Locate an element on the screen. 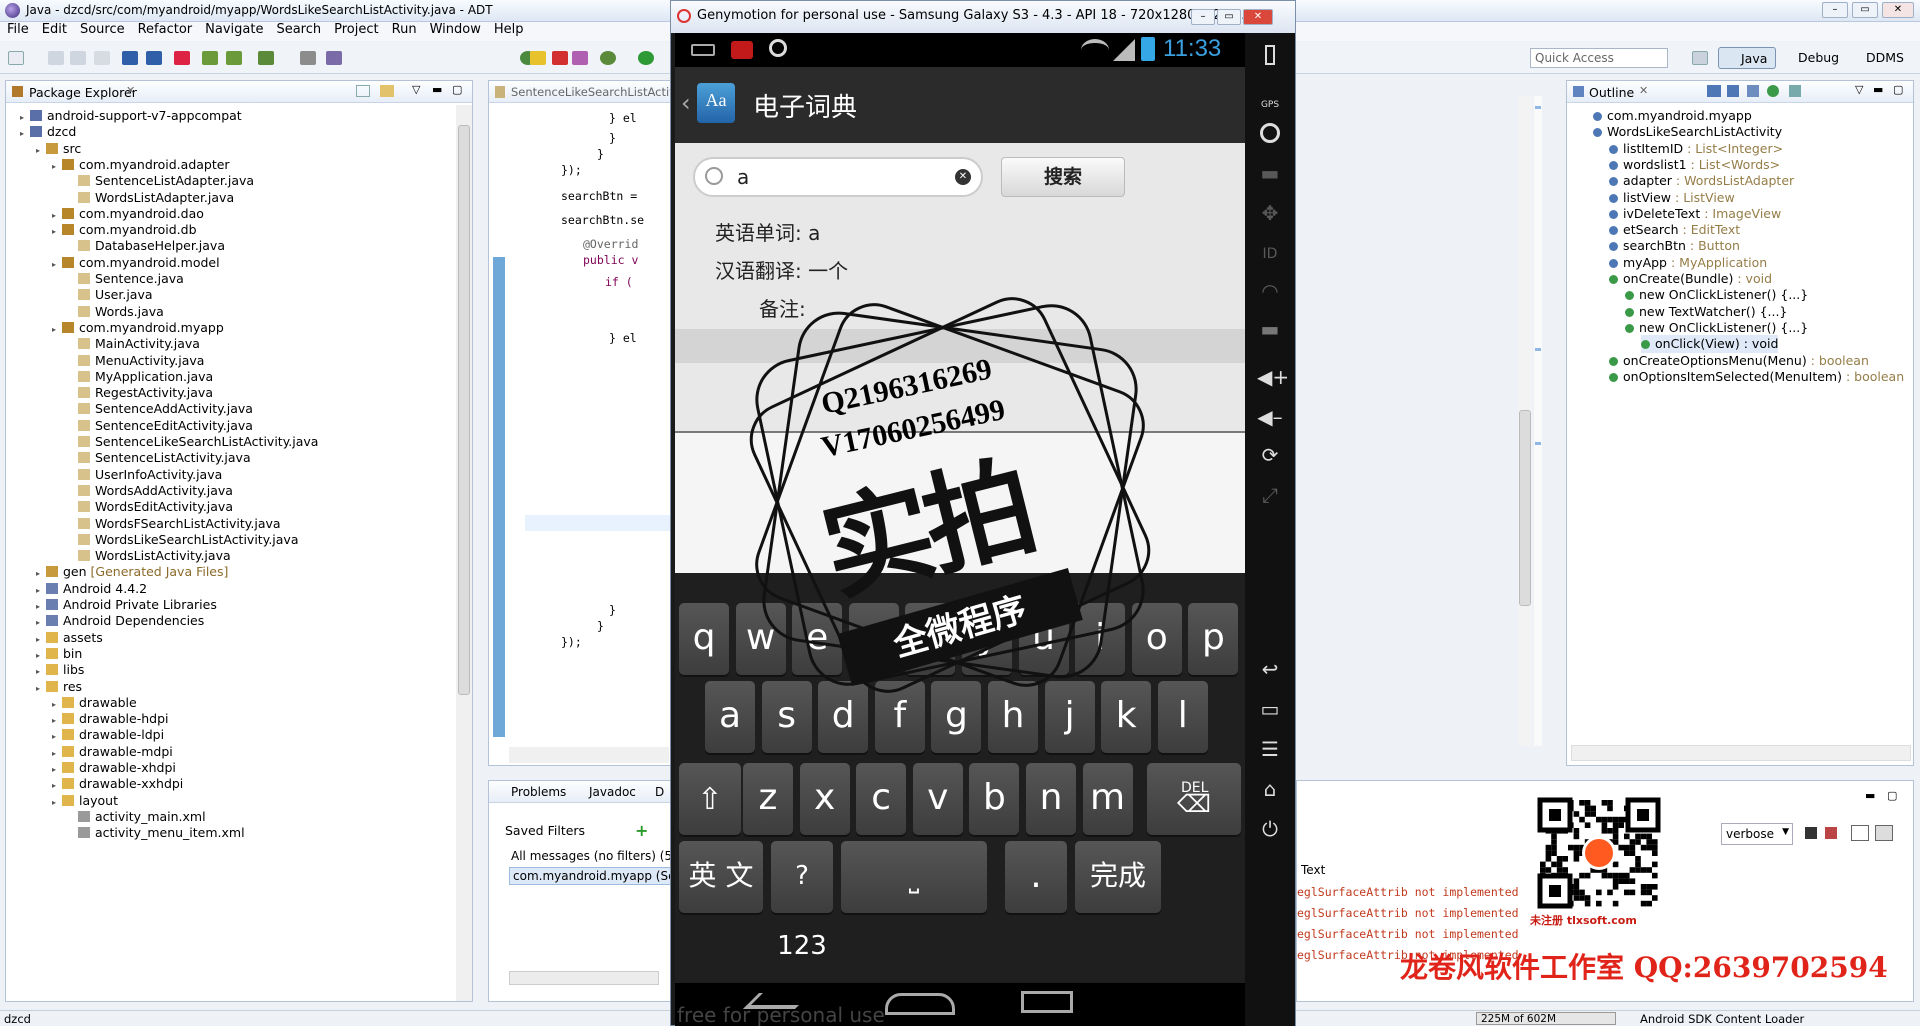 Image resolution: width=1920 pixels, height=1026 pixels. key-v: v is located at coordinates (937, 799).